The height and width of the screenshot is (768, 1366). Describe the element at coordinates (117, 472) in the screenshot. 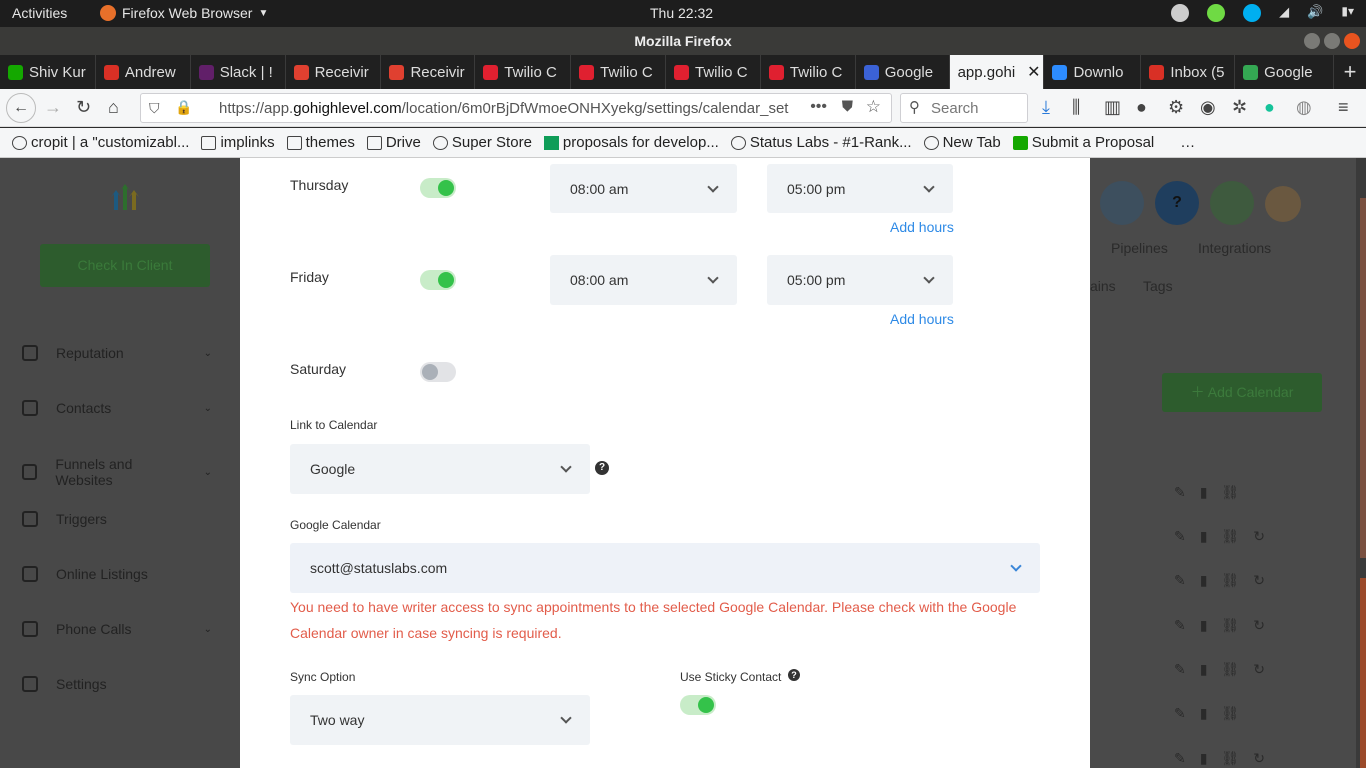

I see `sidebar-item-2: Funnels and Websites ⌄` at that location.